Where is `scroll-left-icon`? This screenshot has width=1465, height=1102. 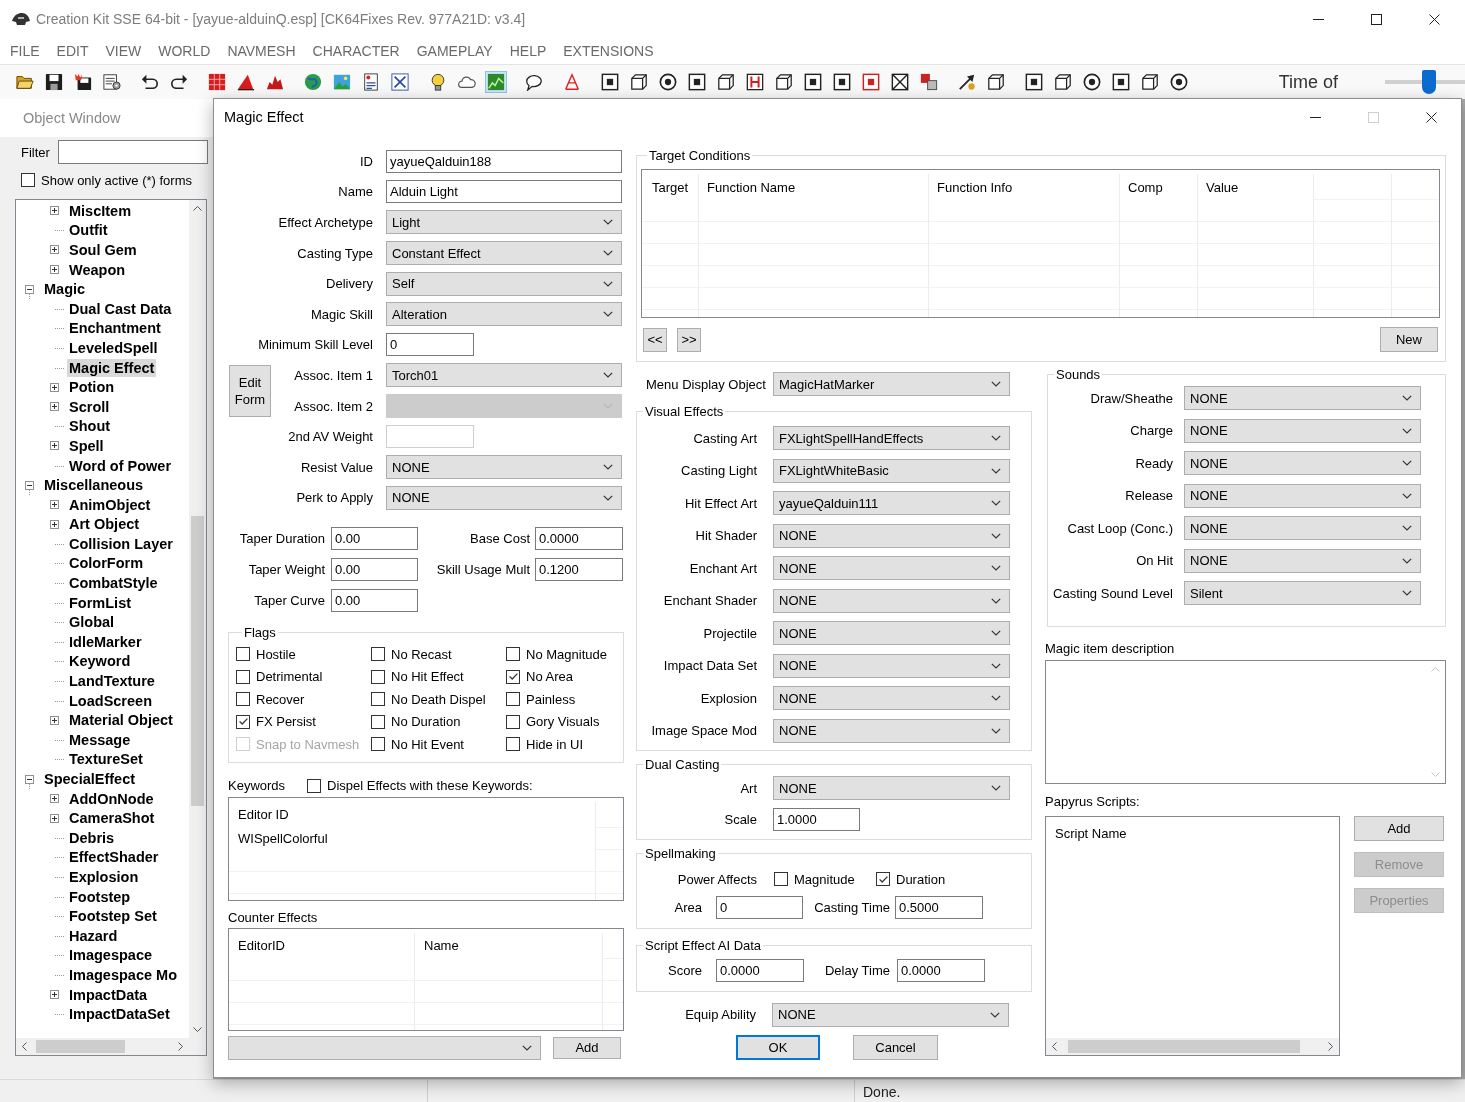
scroll-left-icon is located at coordinates (24, 1046).